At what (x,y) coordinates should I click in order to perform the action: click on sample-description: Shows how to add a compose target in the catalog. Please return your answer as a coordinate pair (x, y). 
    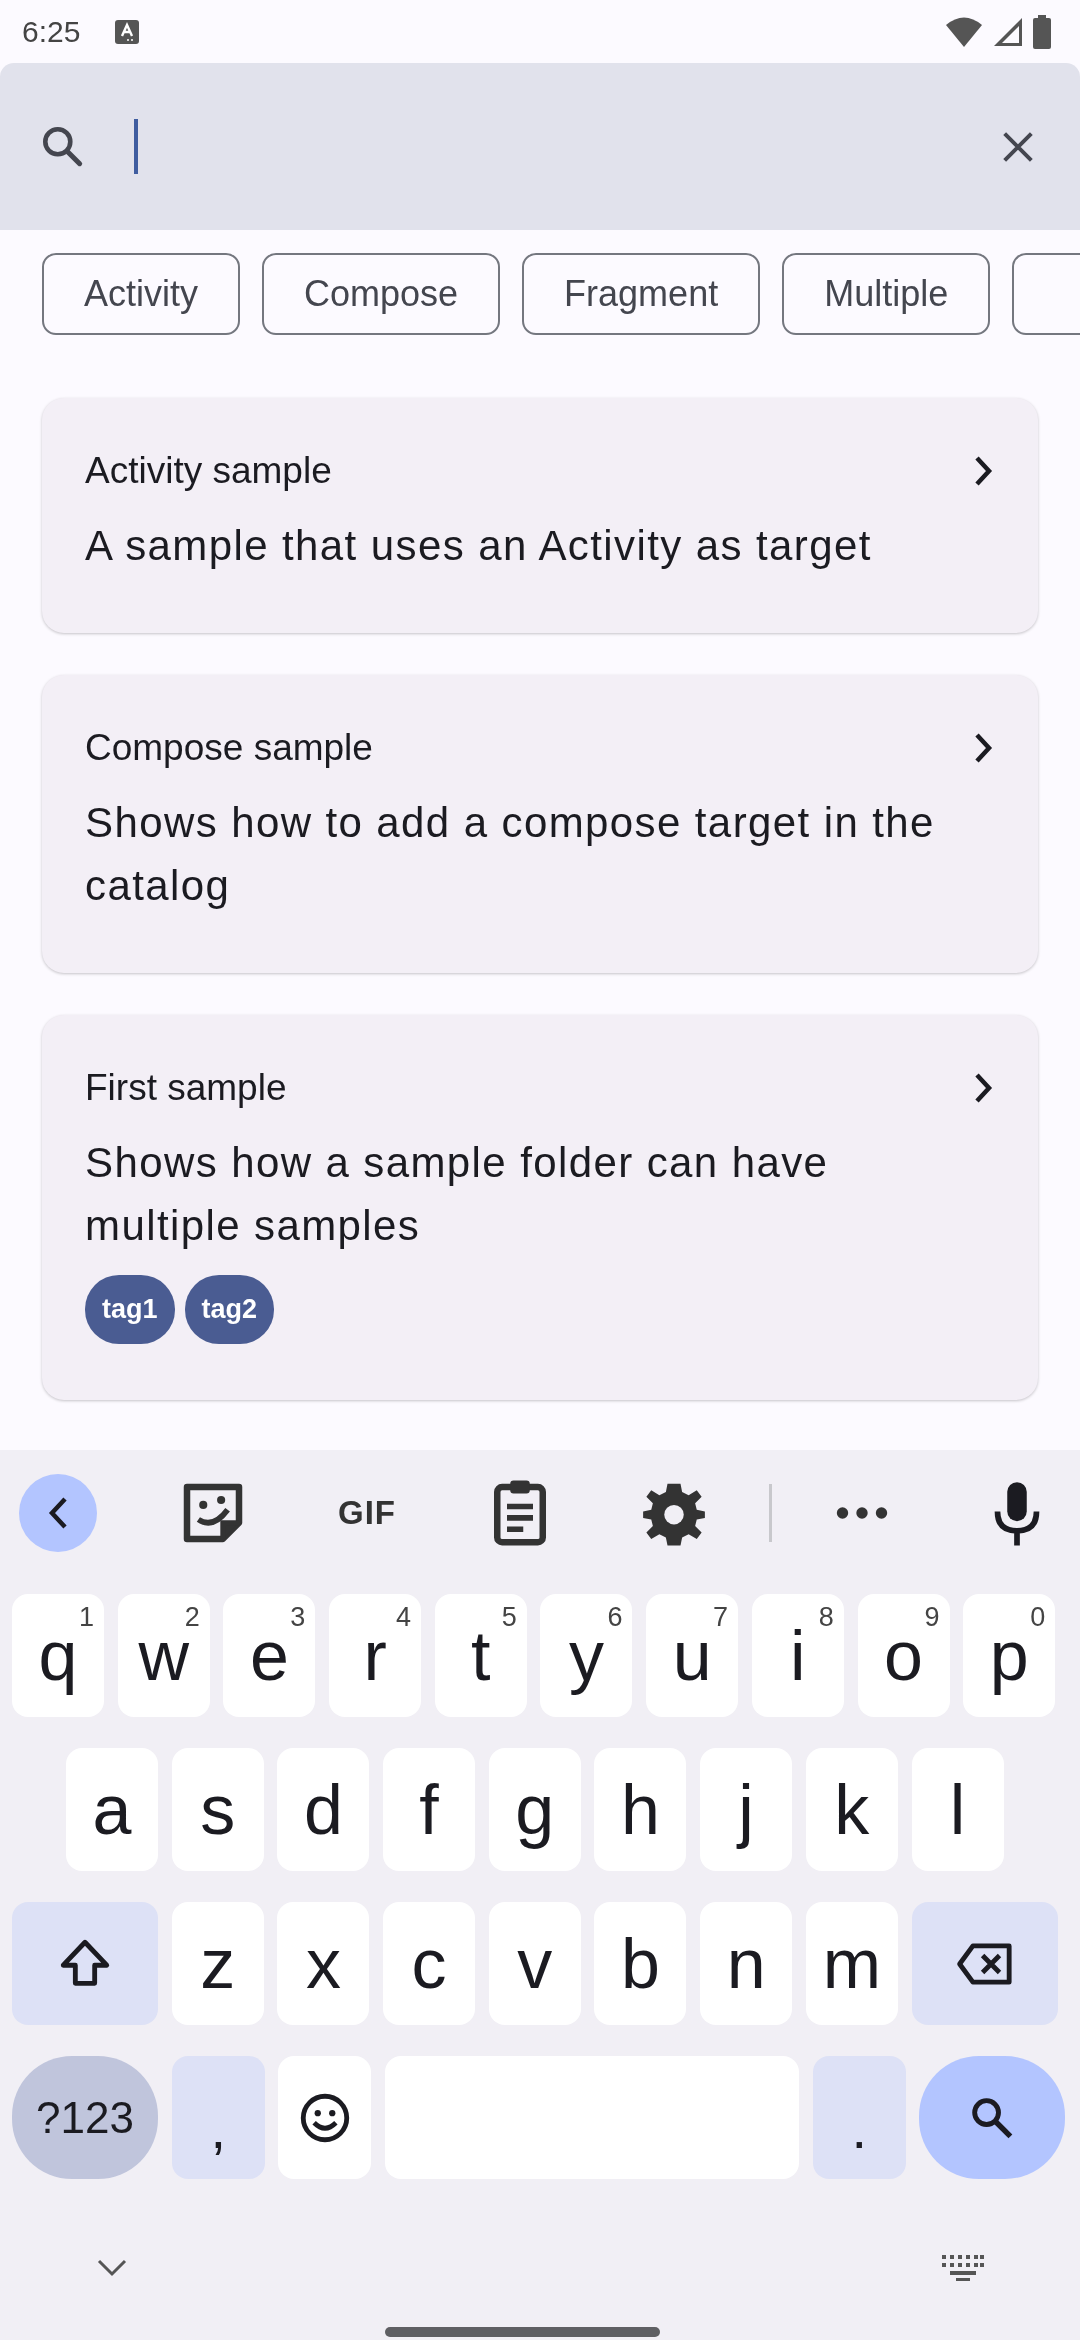
    Looking at the image, I should click on (510, 854).